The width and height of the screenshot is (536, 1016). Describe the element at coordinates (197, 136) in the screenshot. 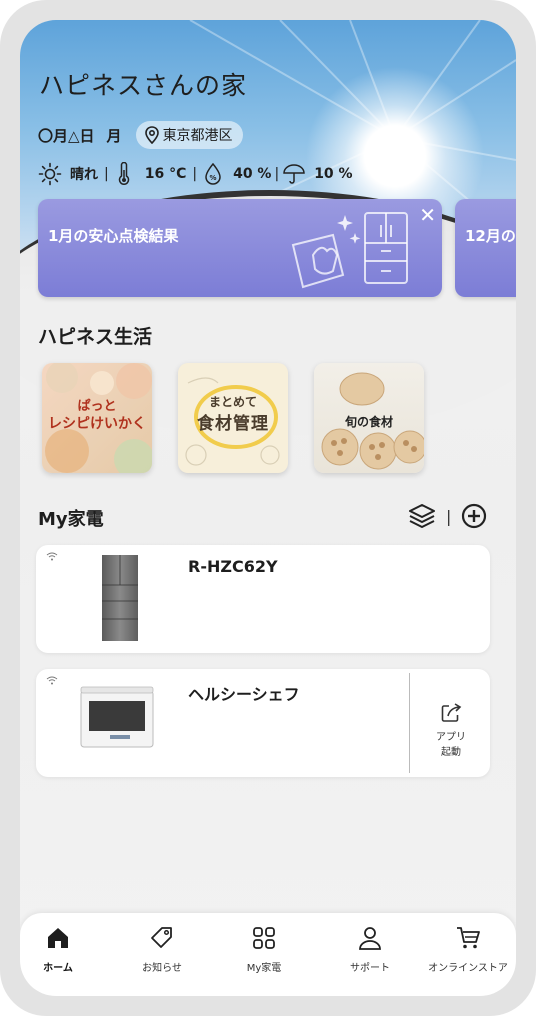

I see `location-label: 東京都港区` at that location.